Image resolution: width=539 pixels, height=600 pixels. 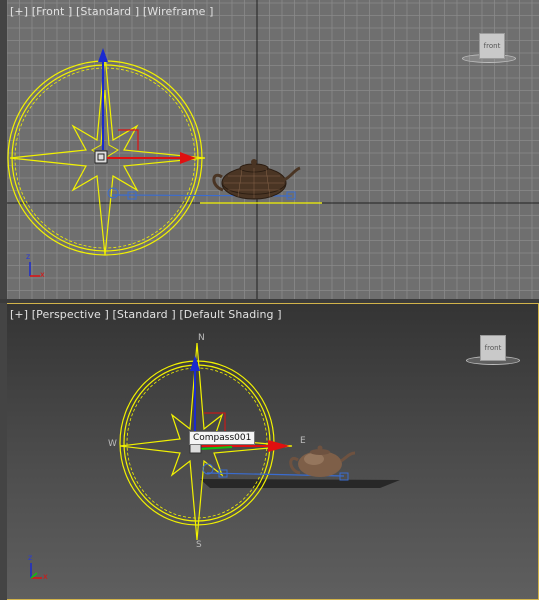 I want to click on perspective-viewcube: front, so click(x=493, y=348).